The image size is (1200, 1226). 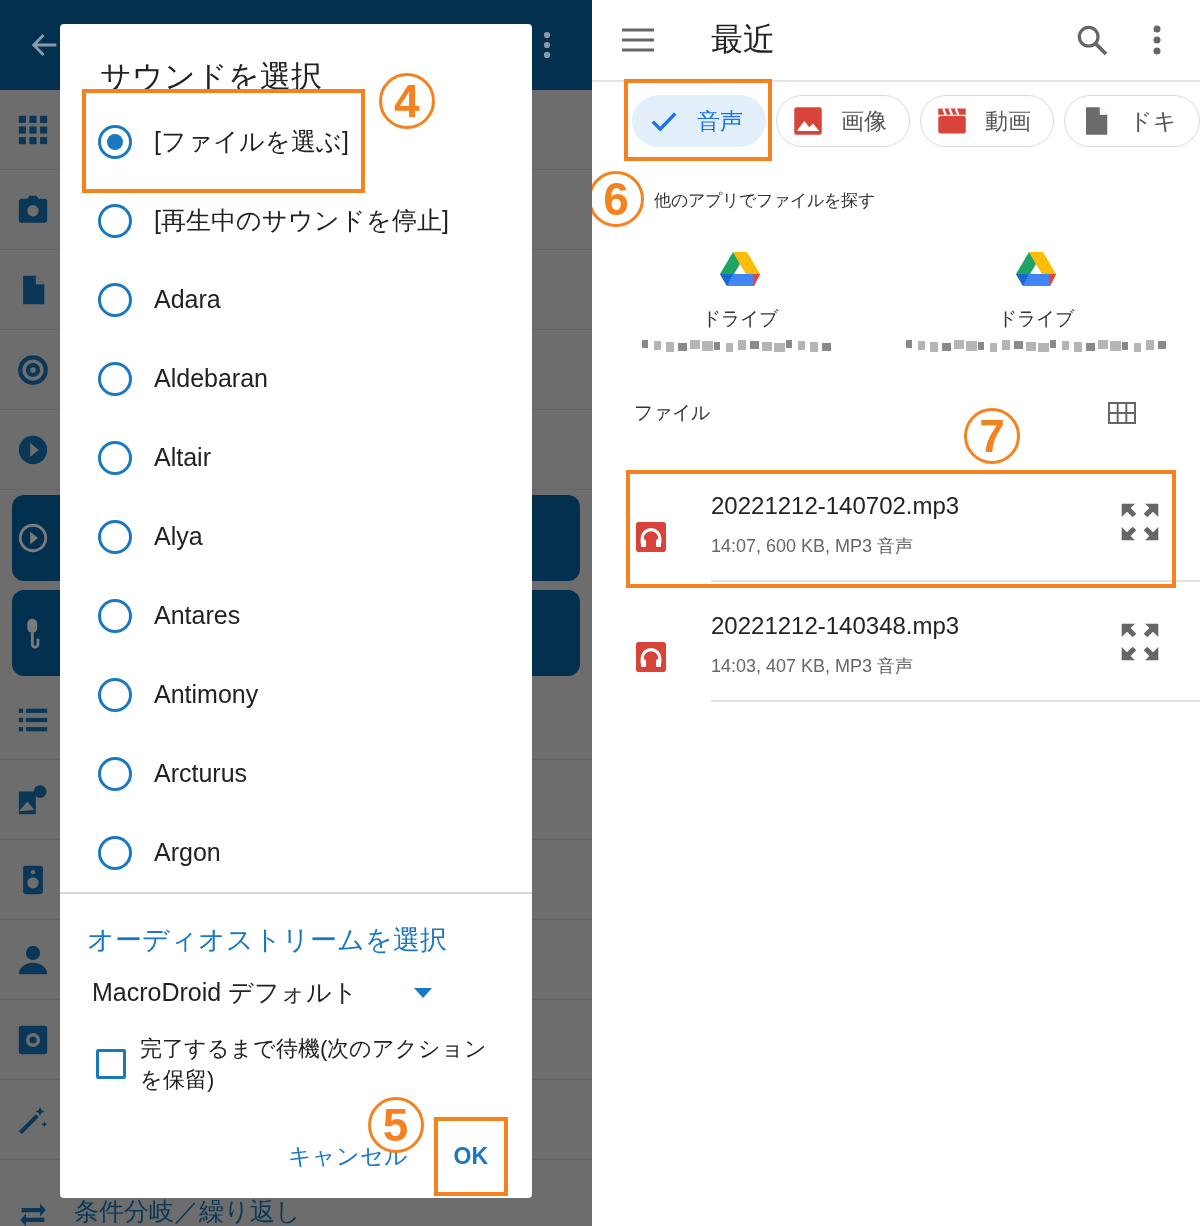 What do you see at coordinates (111, 1064) in the screenshot?
I see `checkbox` at bounding box center [111, 1064].